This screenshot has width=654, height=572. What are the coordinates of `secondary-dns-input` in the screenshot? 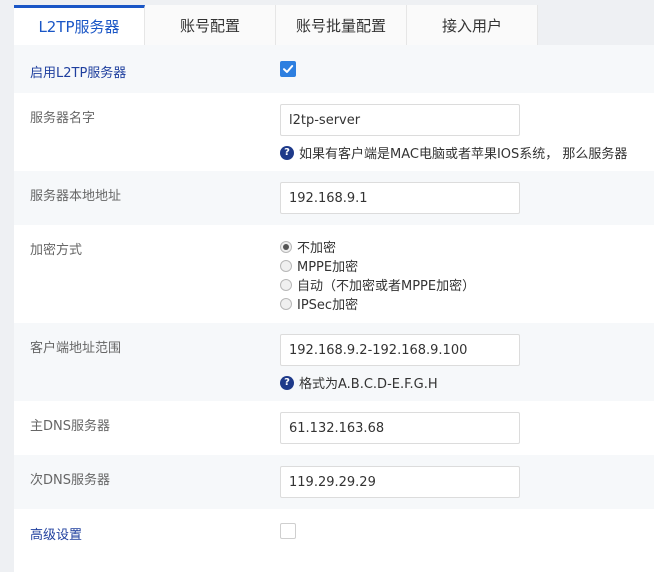 It's located at (400, 482).